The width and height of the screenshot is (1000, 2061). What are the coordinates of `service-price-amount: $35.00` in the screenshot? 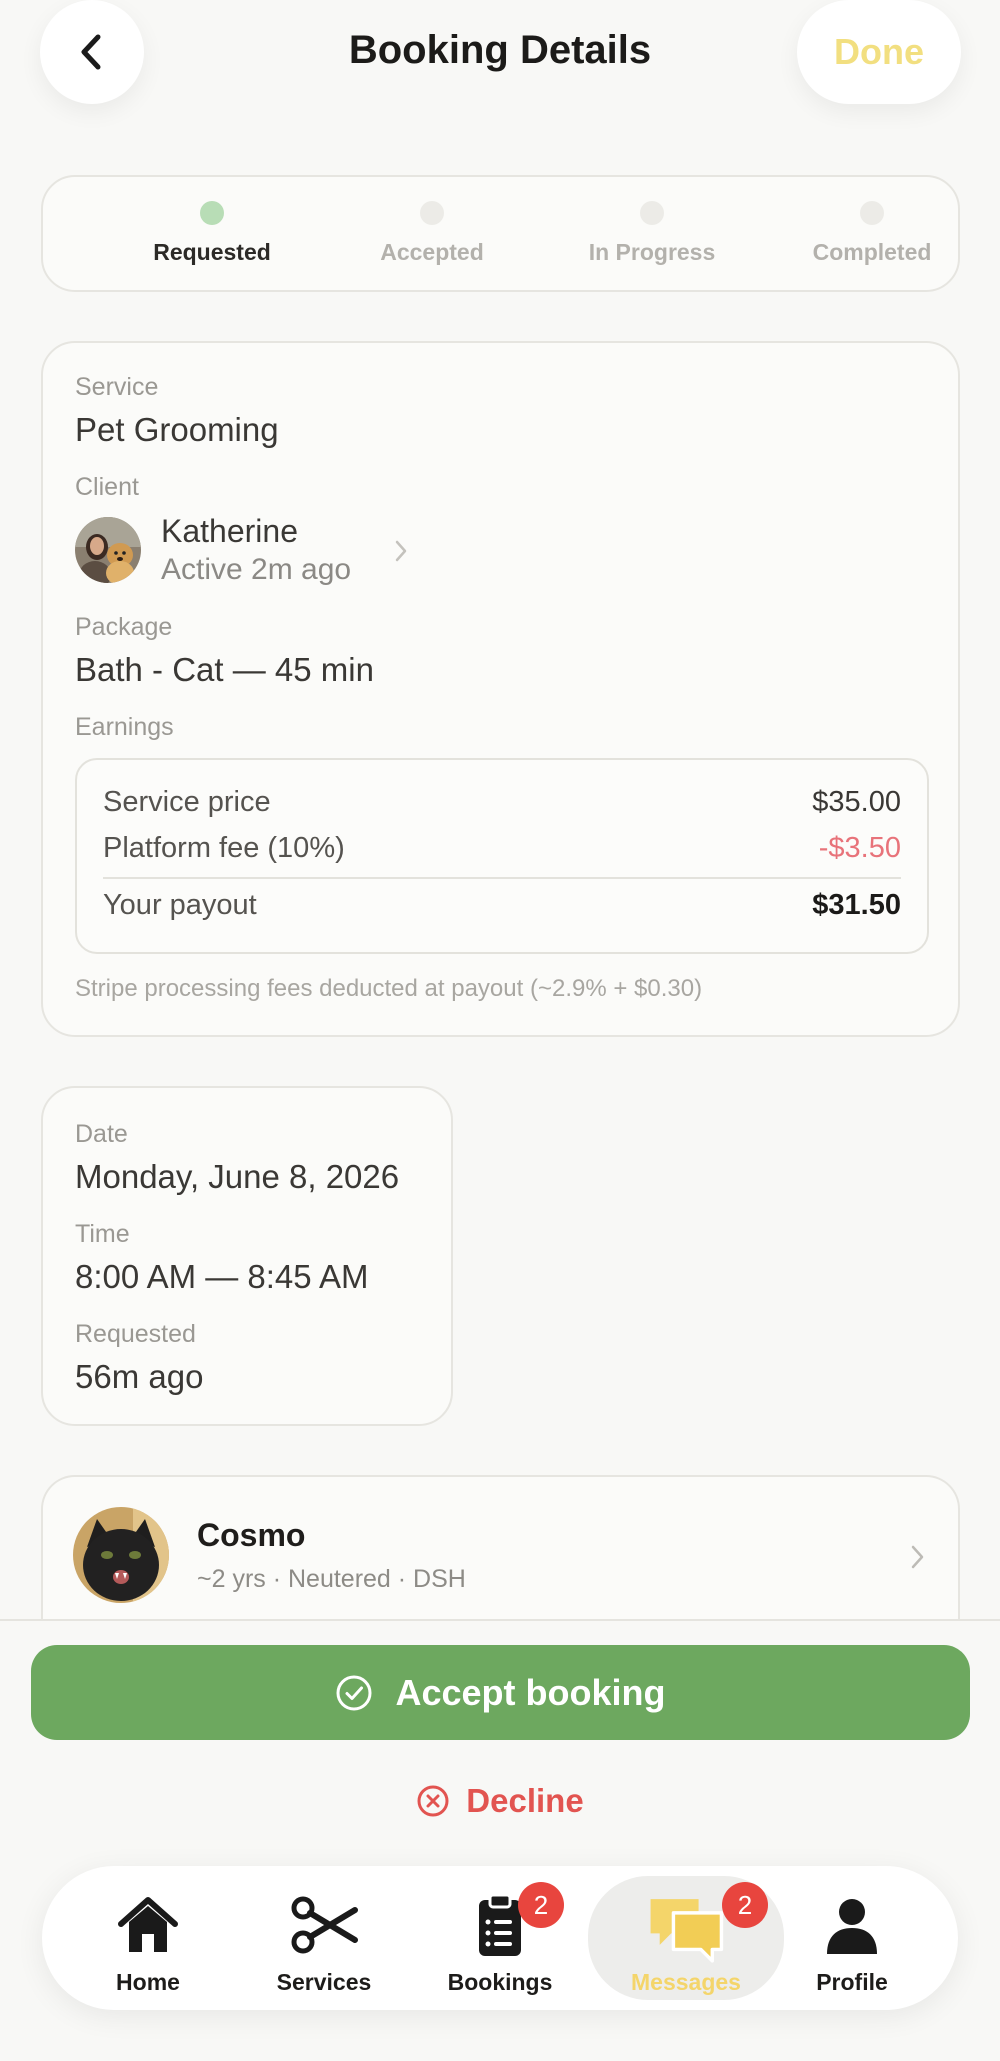 It's located at (856, 802).